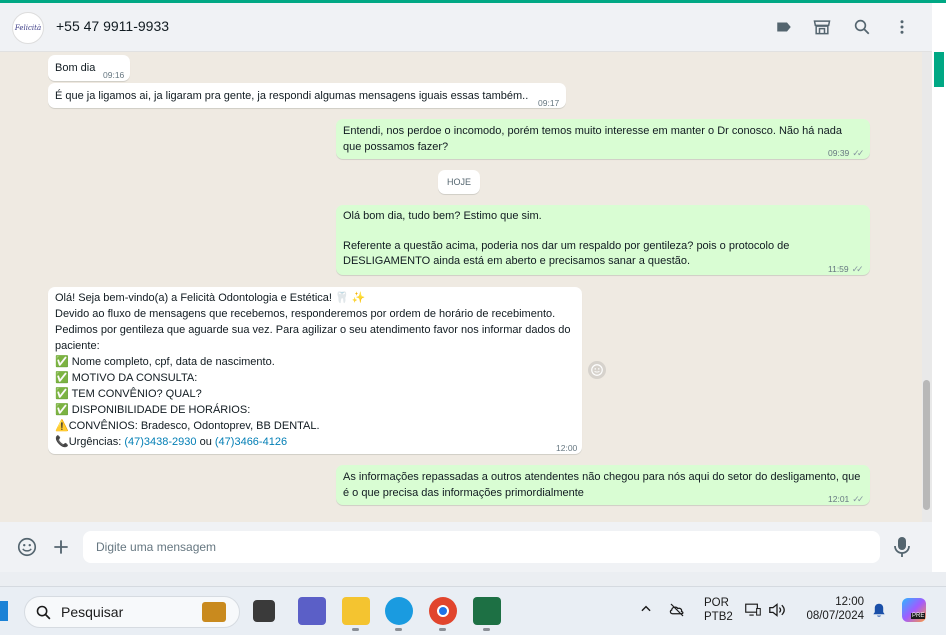 The width and height of the screenshot is (946, 635). I want to click on phone-icon: 📞, so click(62, 442).